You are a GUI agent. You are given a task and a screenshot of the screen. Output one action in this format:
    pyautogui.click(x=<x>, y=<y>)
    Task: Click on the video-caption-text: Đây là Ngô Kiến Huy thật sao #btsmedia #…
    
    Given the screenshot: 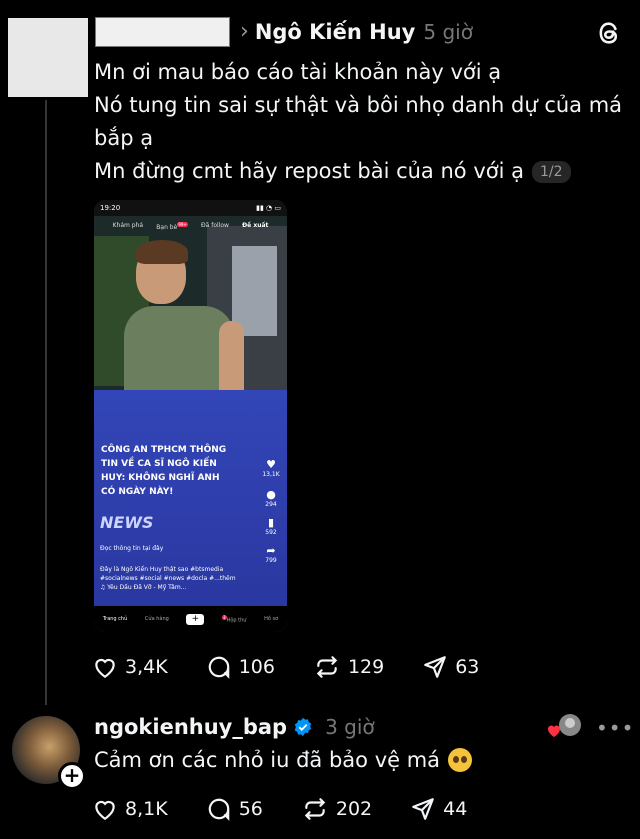 What is the action you would take?
    pyautogui.click(x=168, y=574)
    